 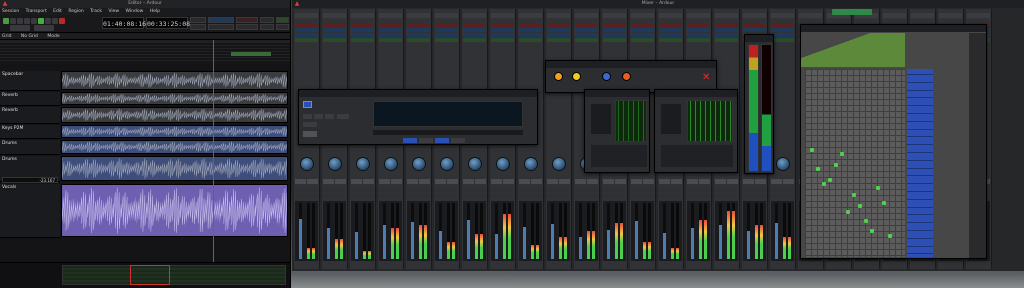 What do you see at coordinates (9, 187) in the screenshot?
I see `track-name: Vocals` at bounding box center [9, 187].